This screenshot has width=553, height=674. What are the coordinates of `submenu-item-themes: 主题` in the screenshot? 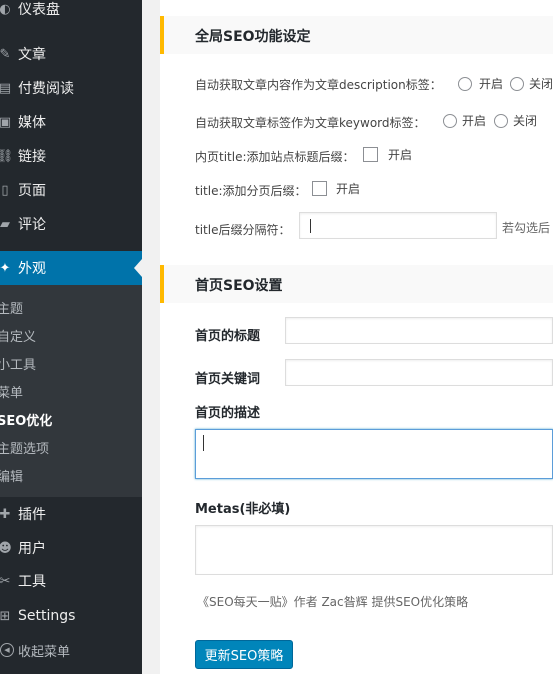 It's located at (71, 307).